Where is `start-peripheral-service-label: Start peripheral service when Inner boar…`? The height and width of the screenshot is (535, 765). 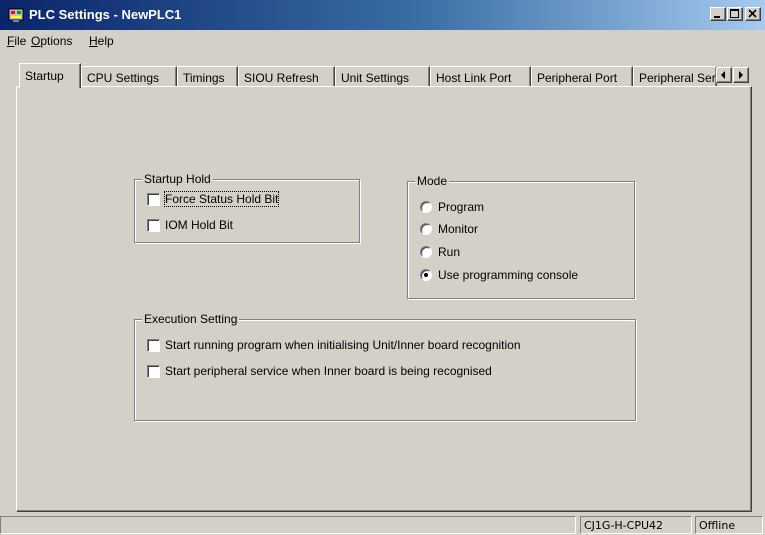 start-peripheral-service-label: Start peripheral service when Inner boar… is located at coordinates (328, 371).